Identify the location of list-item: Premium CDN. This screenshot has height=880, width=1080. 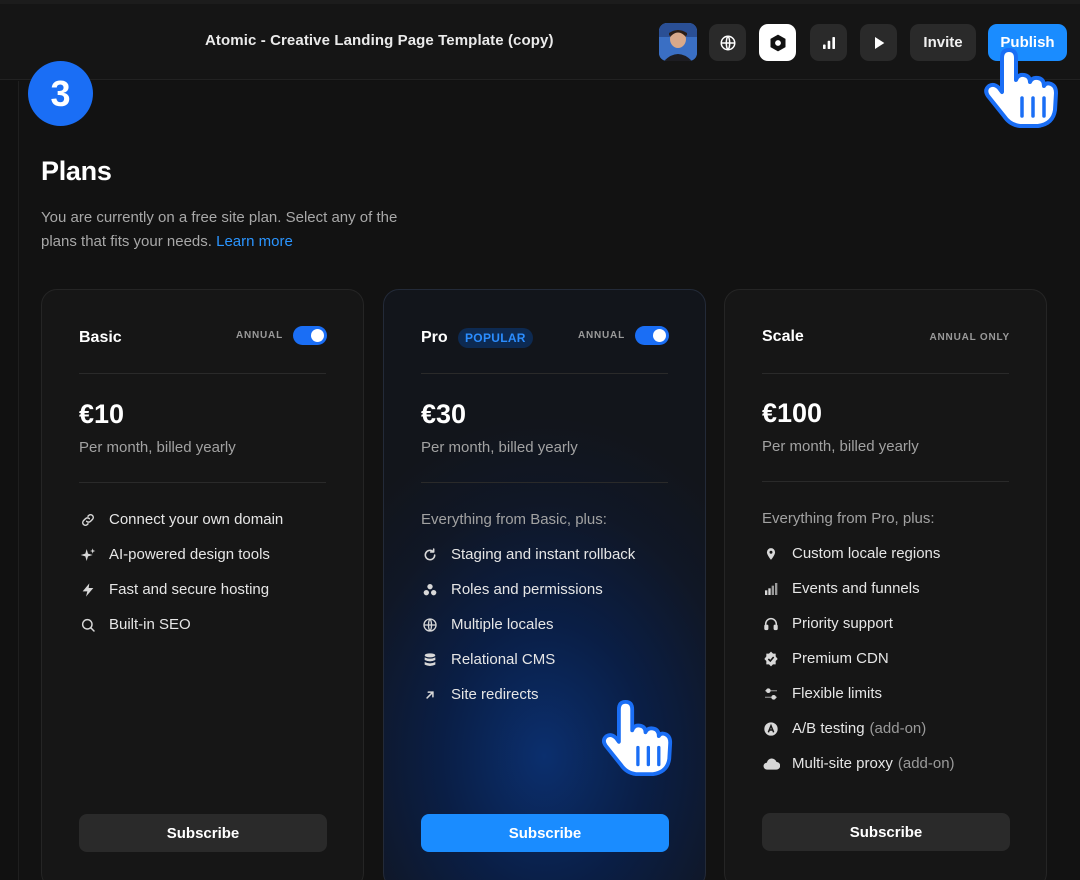
(858, 658).